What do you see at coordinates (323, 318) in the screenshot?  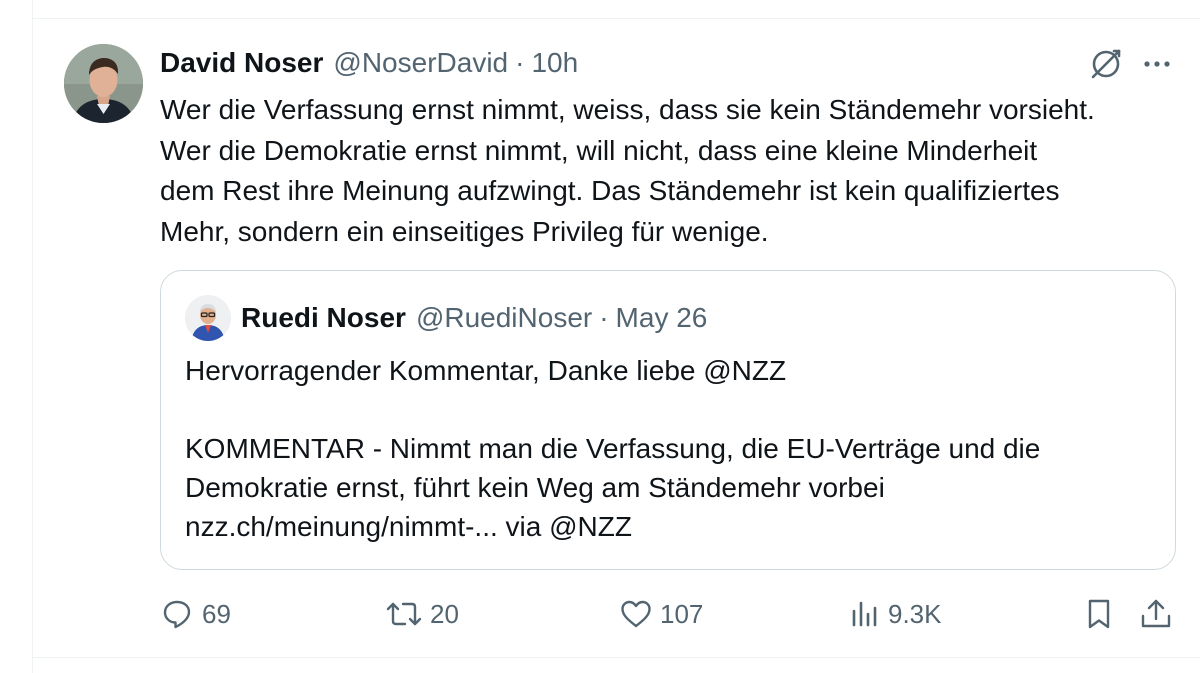 I see `quoted-author-name: Ruedi Noser` at bounding box center [323, 318].